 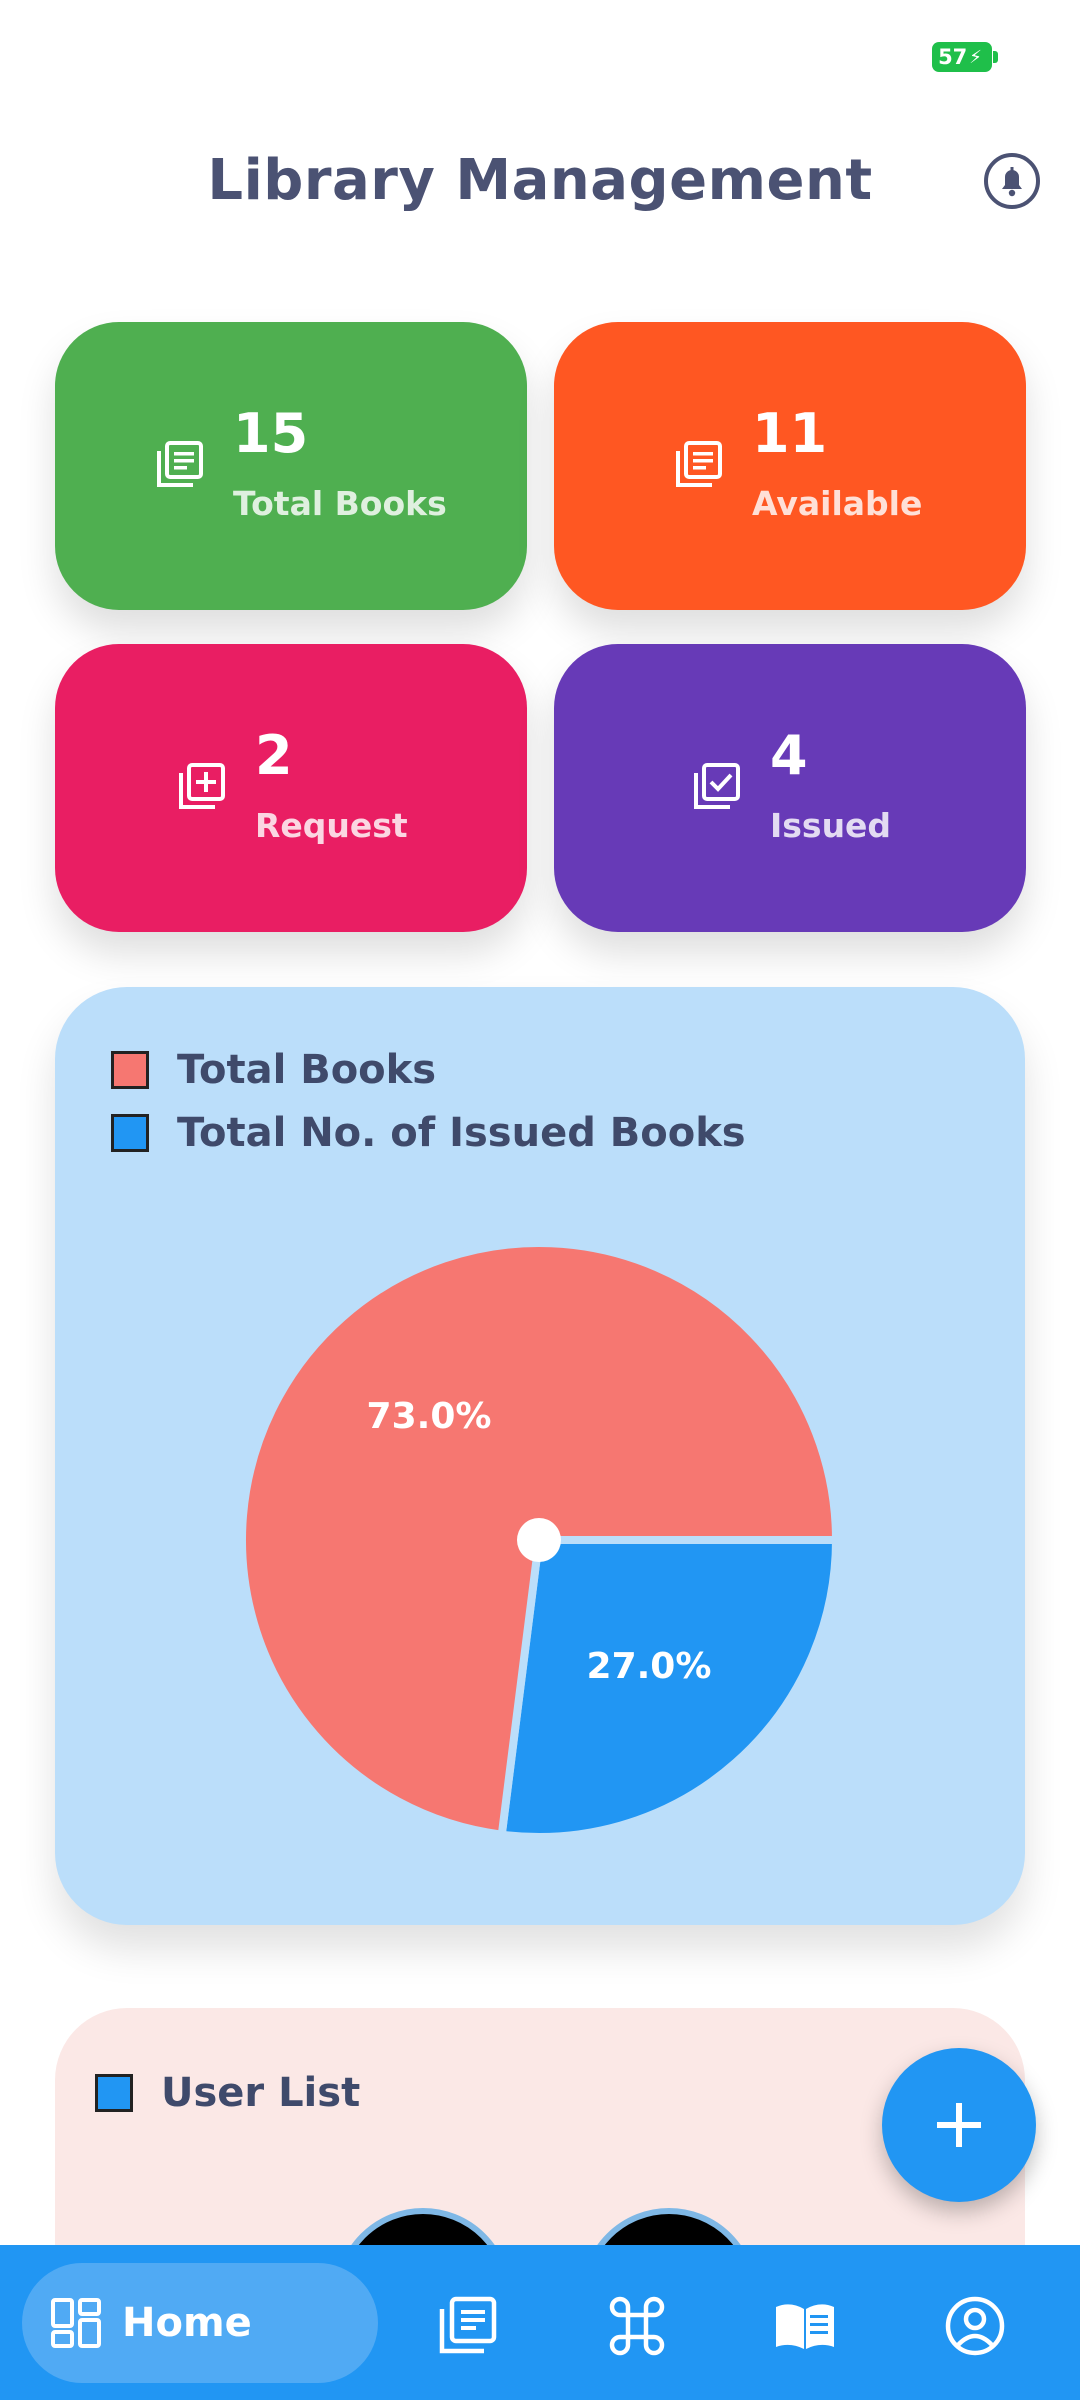 I want to click on add-button, so click(x=959, y=2125).